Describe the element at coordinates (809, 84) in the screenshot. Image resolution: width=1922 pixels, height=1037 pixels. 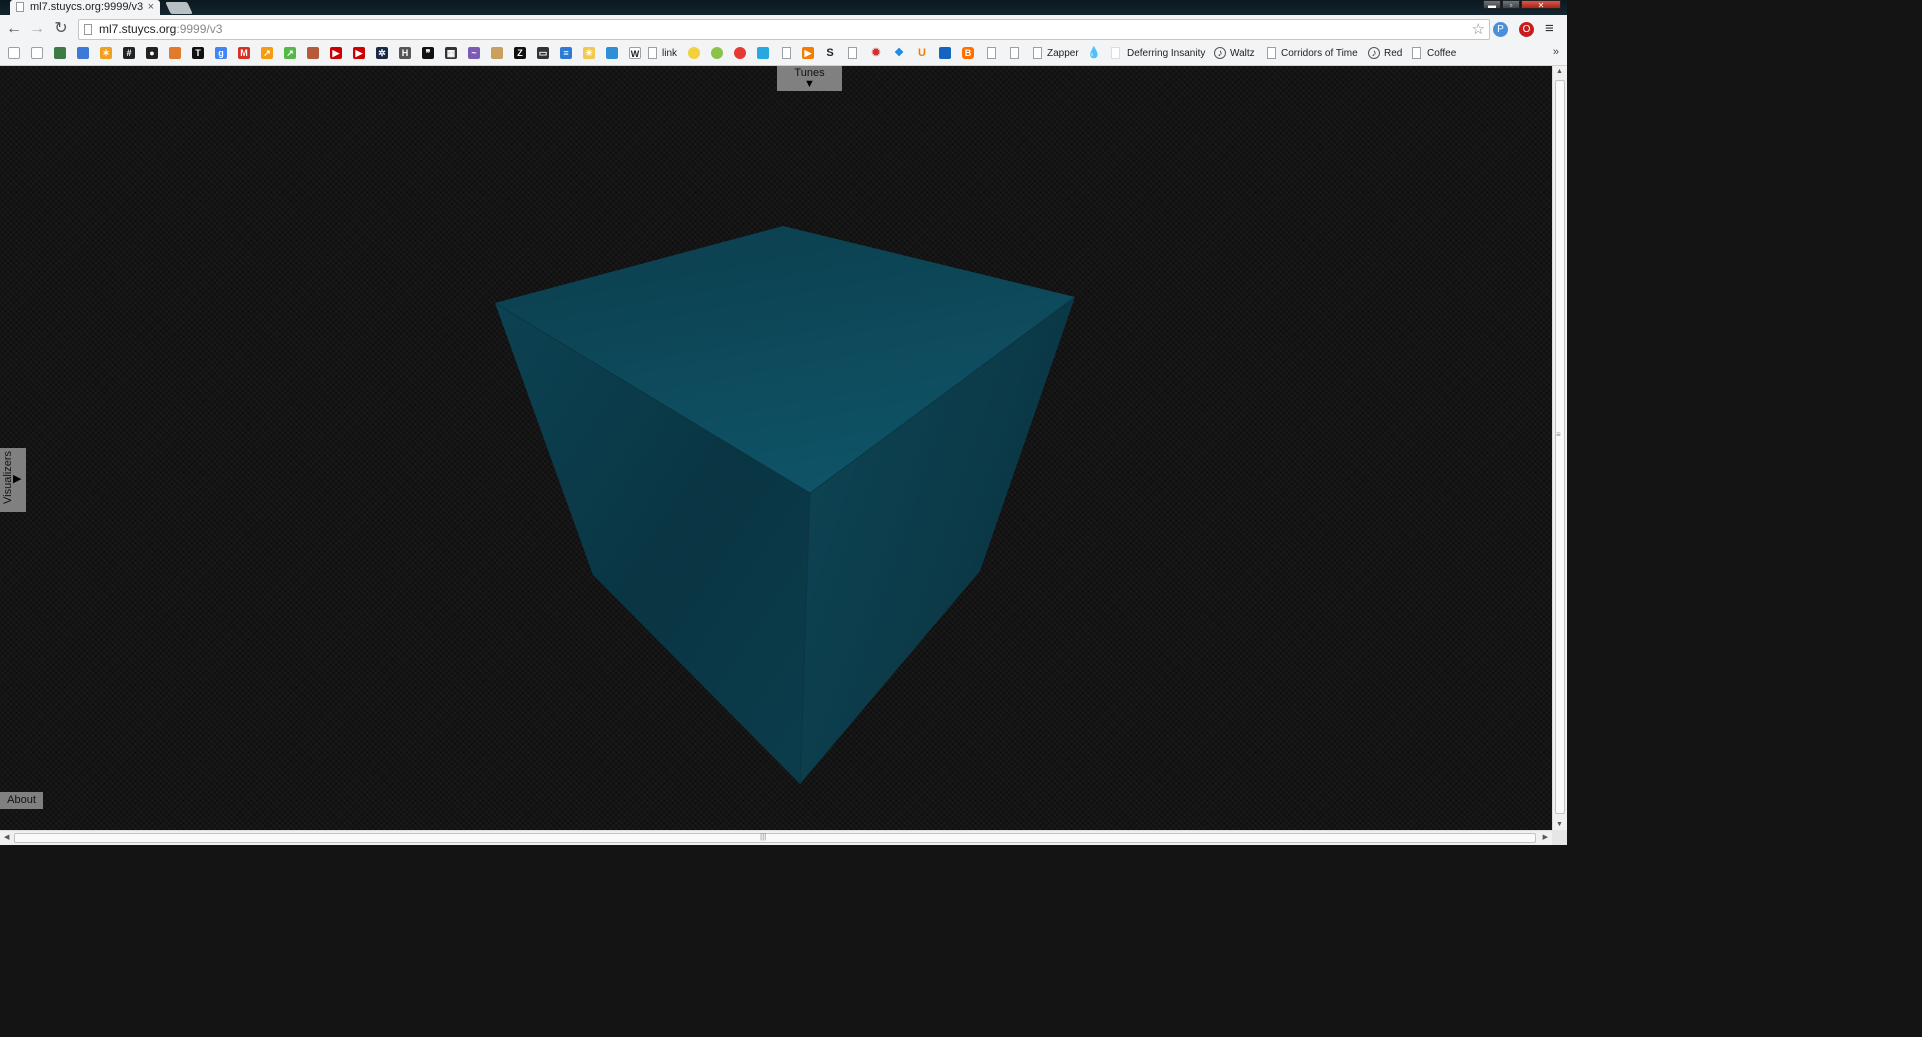
I see `arrow-down-icon: ▼` at that location.